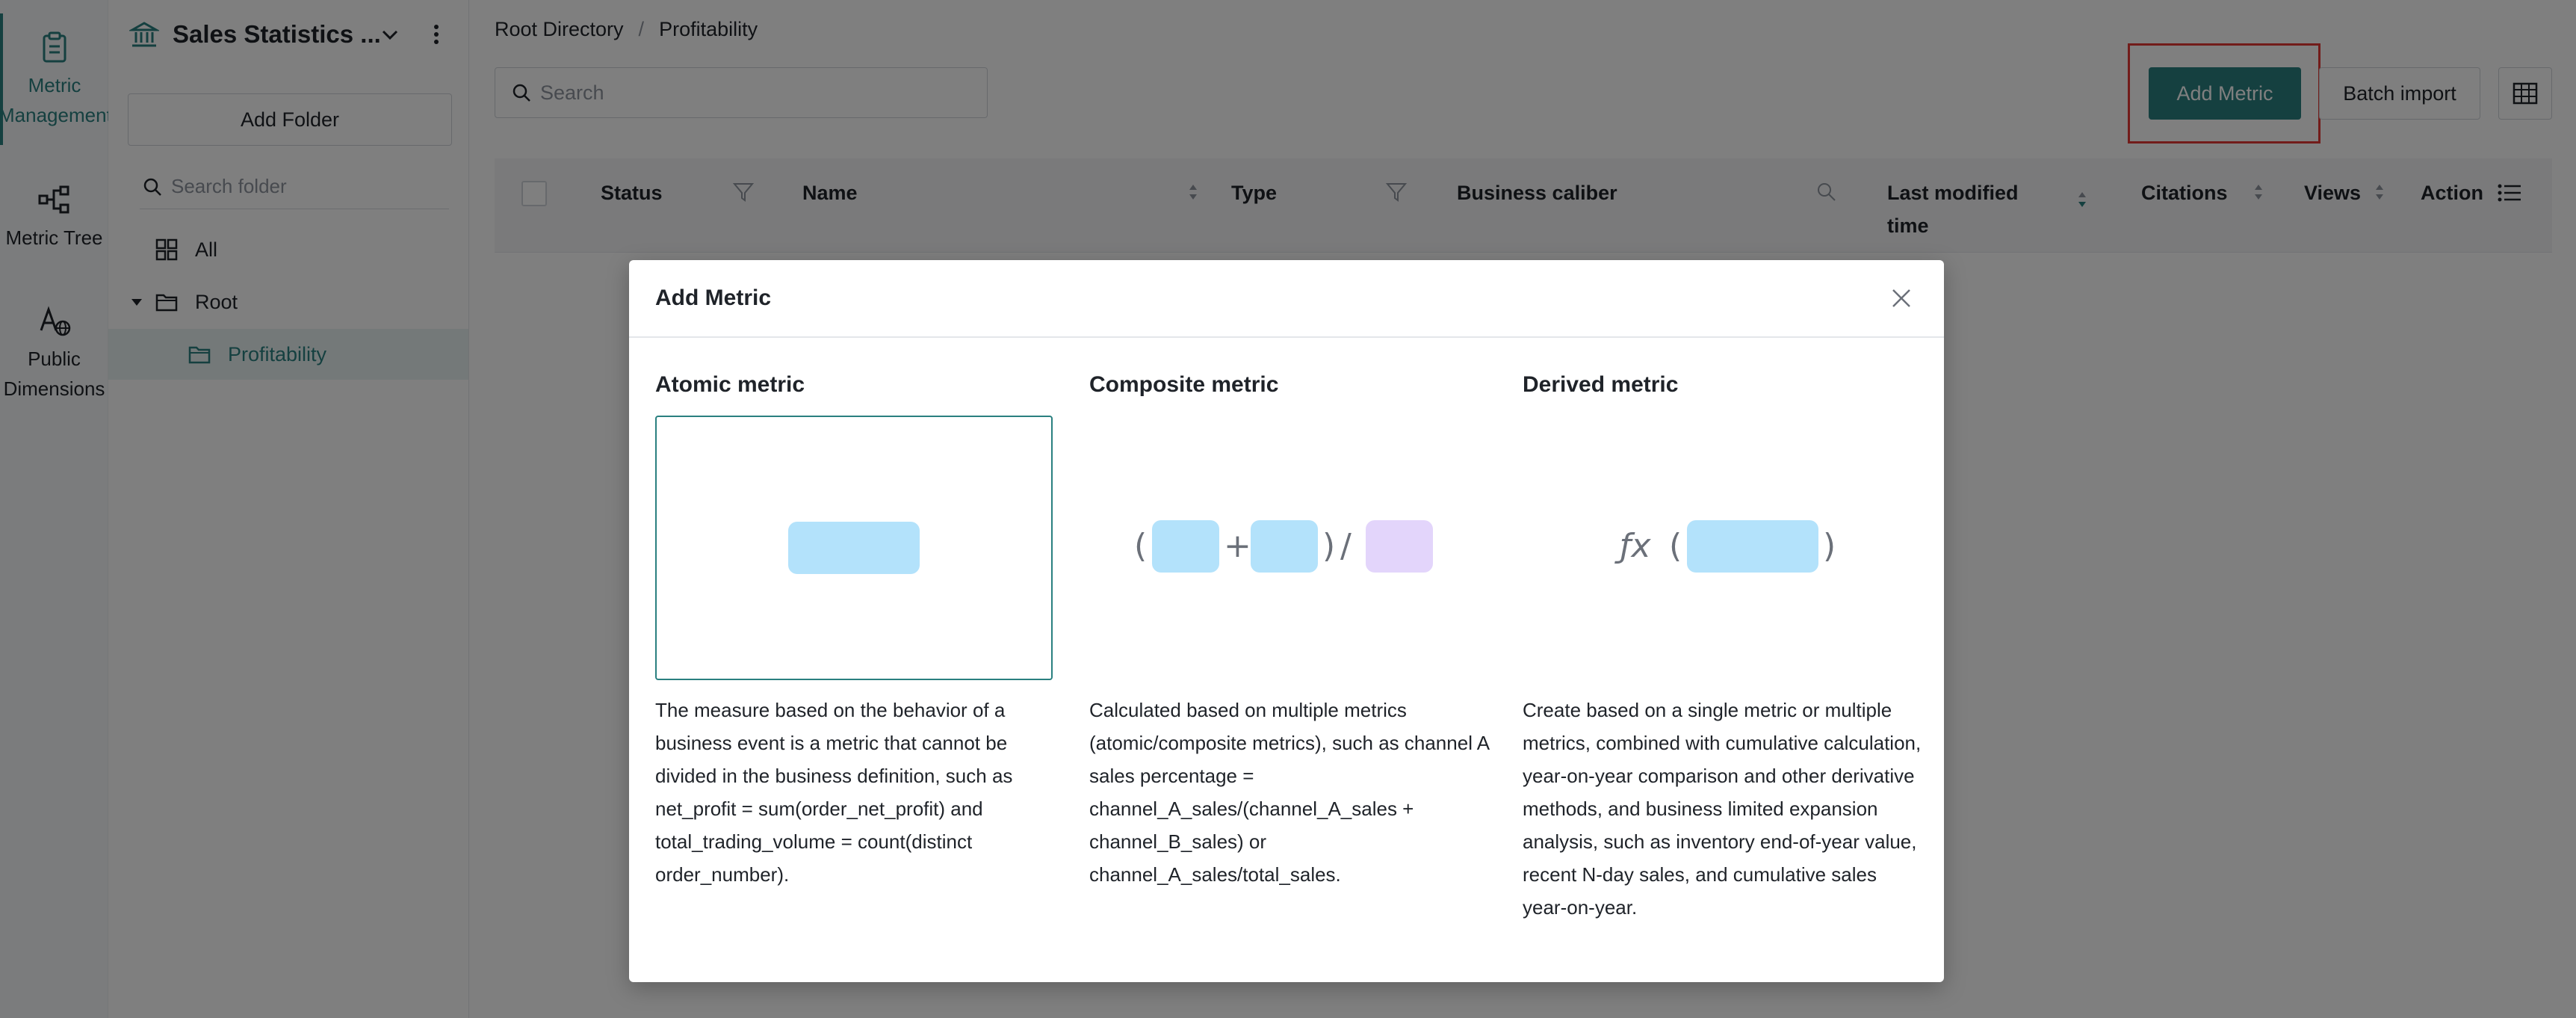 The height and width of the screenshot is (1018, 2576). I want to click on derived-metric-card: ƒx ( ), so click(1721, 548).